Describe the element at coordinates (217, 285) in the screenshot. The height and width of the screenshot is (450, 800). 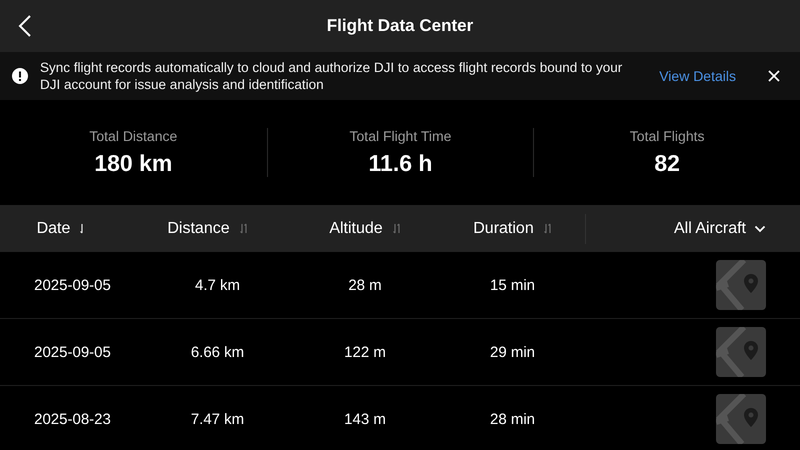
I see `distance-cell-text: 4.7 km` at that location.